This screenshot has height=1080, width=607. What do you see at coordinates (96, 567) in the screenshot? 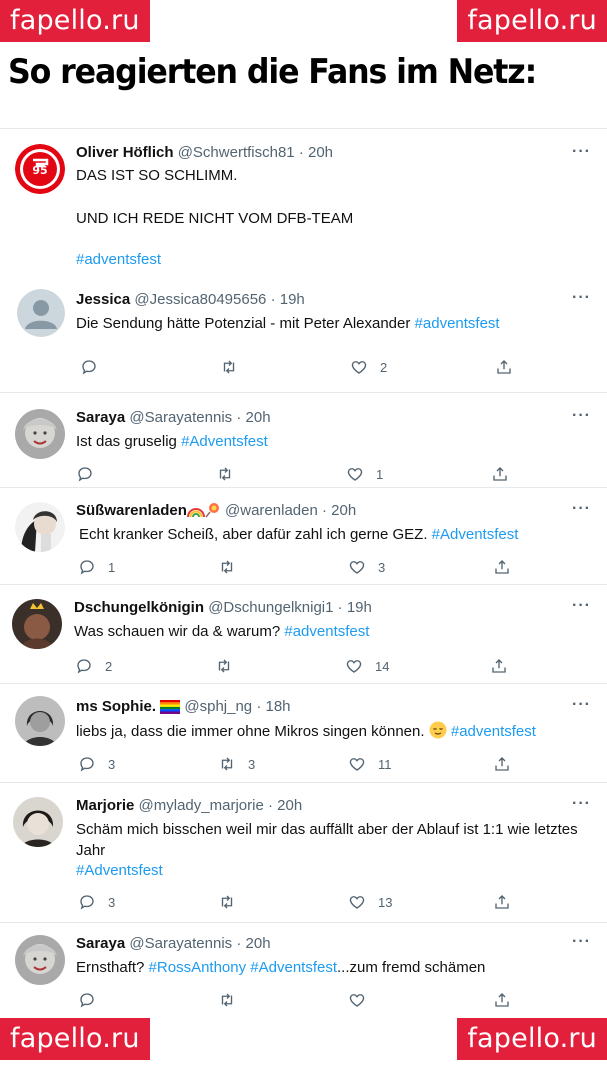
I see `reply-button: 1` at bounding box center [96, 567].